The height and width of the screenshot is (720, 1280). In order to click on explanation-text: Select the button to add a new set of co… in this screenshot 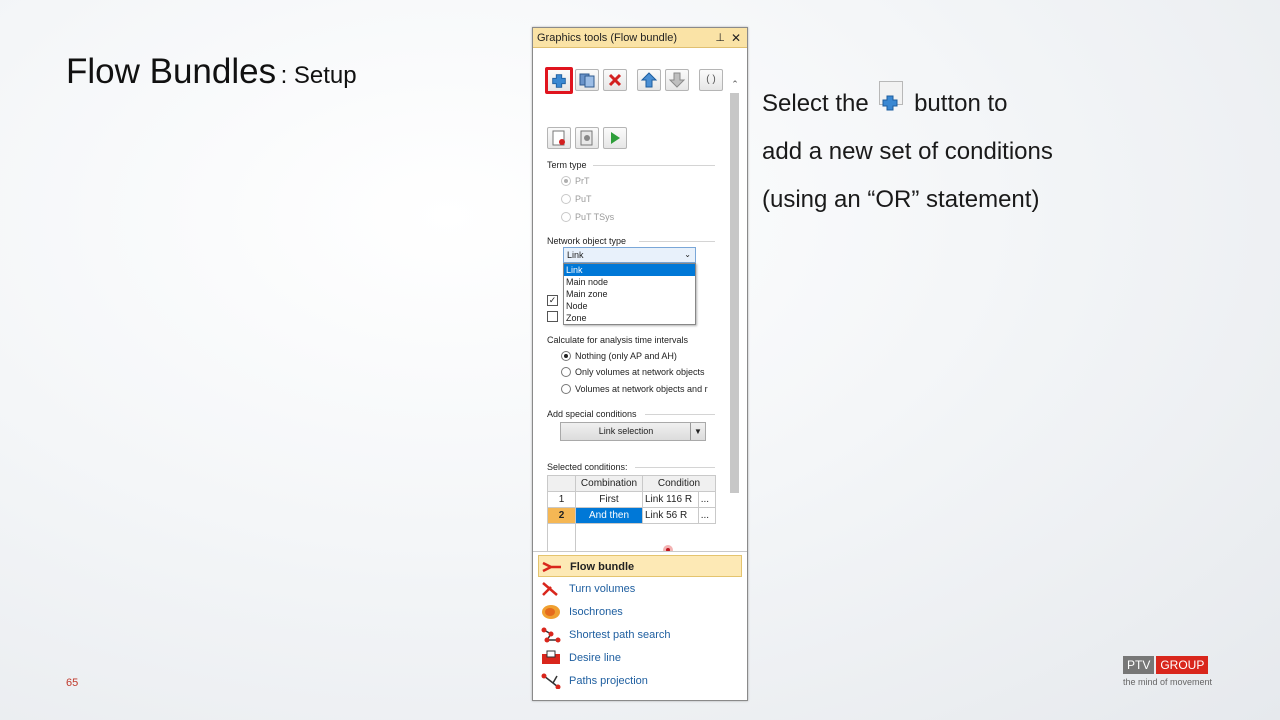, I will do `click(907, 152)`.